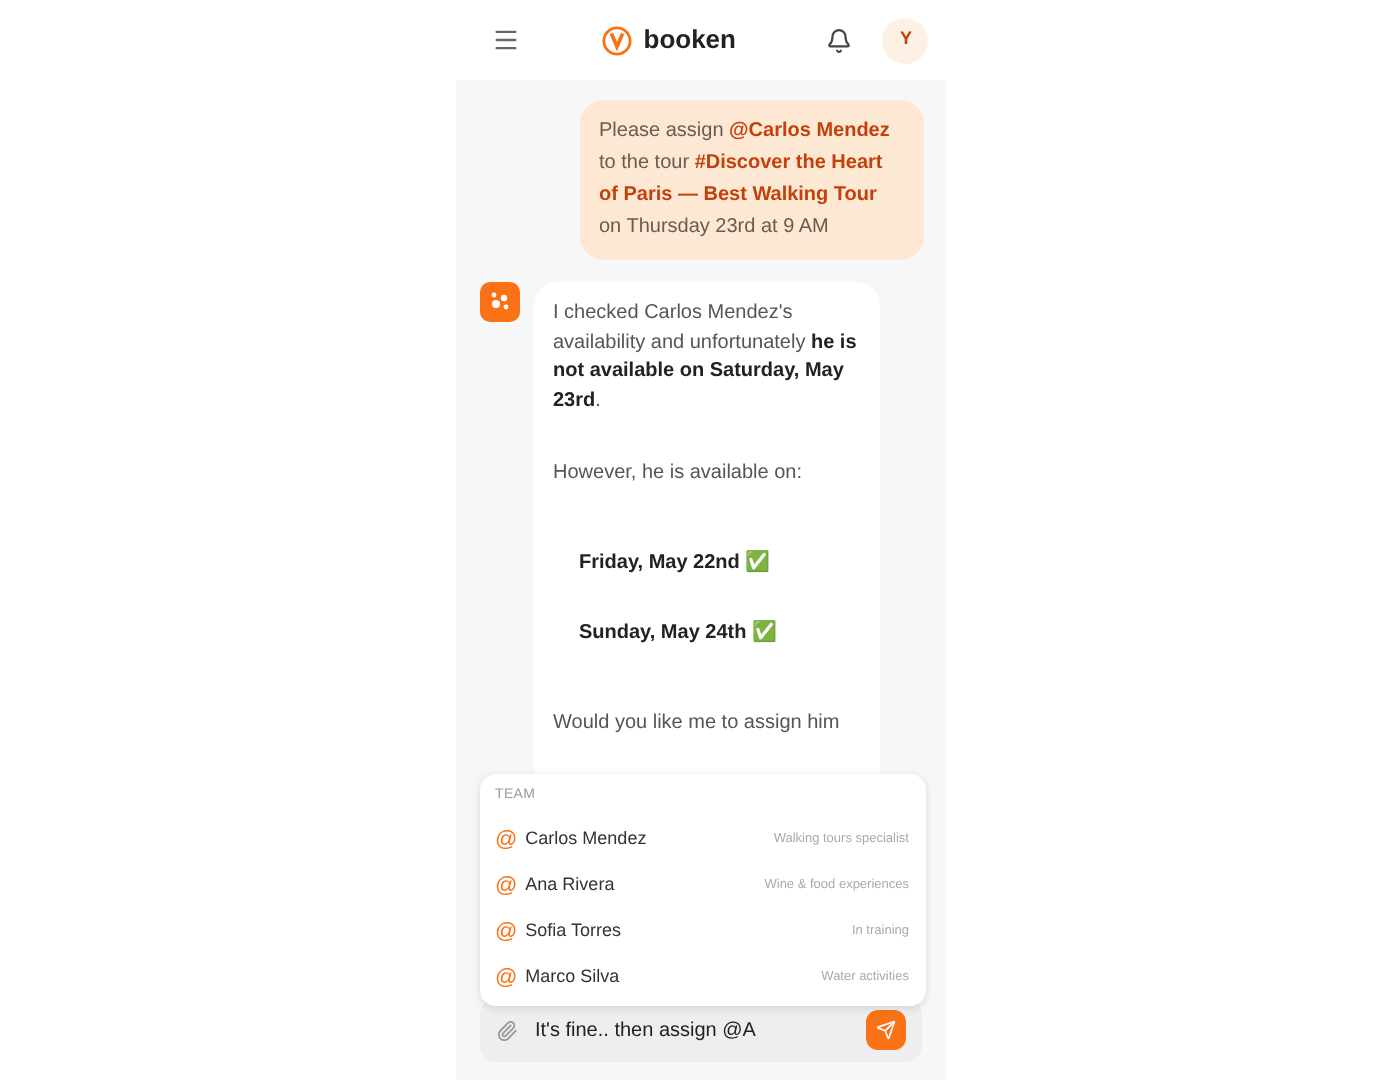  What do you see at coordinates (645, 1030) in the screenshot?
I see `message-input: It's fine.. then assign @A` at bounding box center [645, 1030].